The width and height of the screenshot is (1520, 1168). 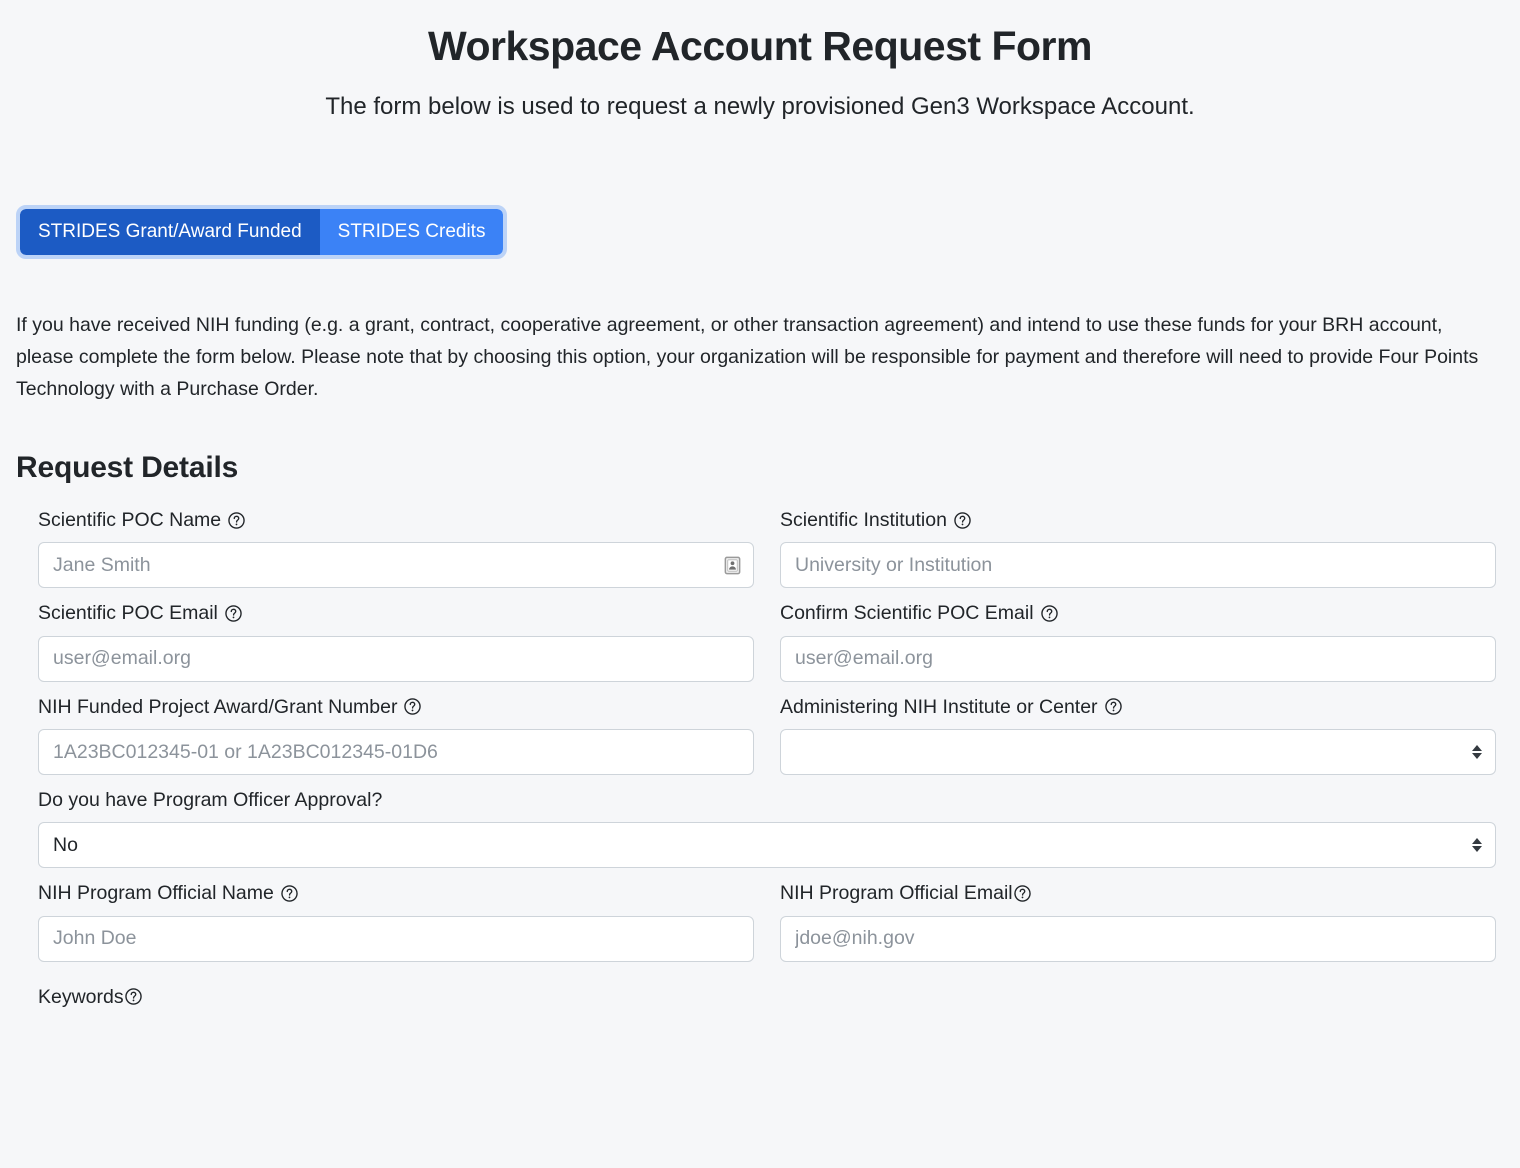 I want to click on form-col: Keywords, so click(x=767, y=1003).